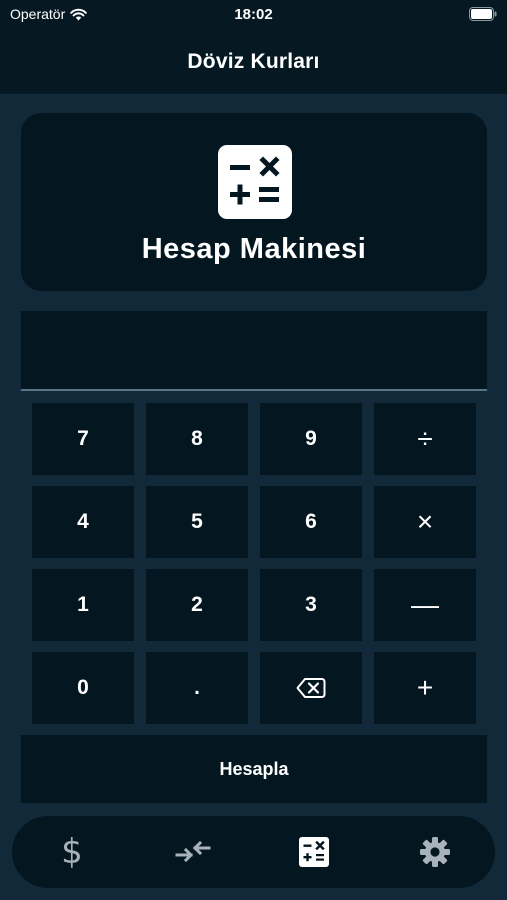 Image resolution: width=507 pixels, height=900 pixels. I want to click on dollar-icon: $, so click(72, 852).